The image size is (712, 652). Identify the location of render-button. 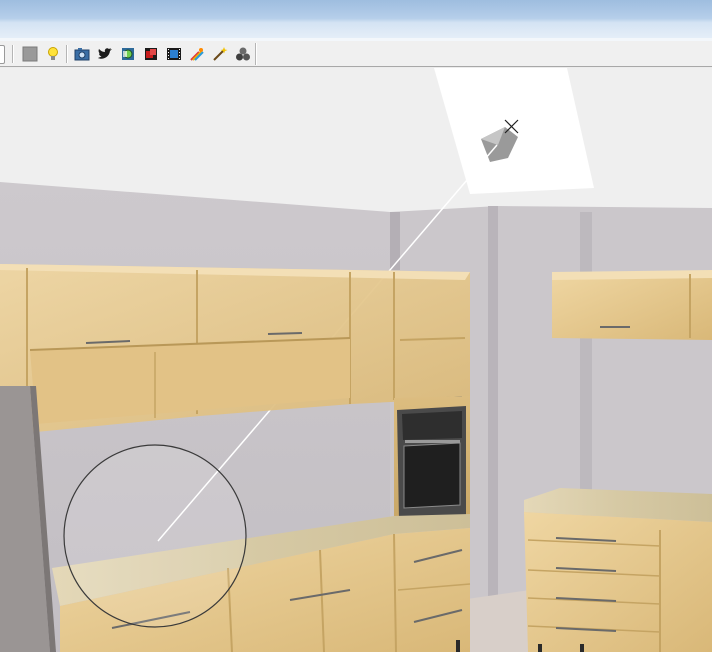
(151, 54).